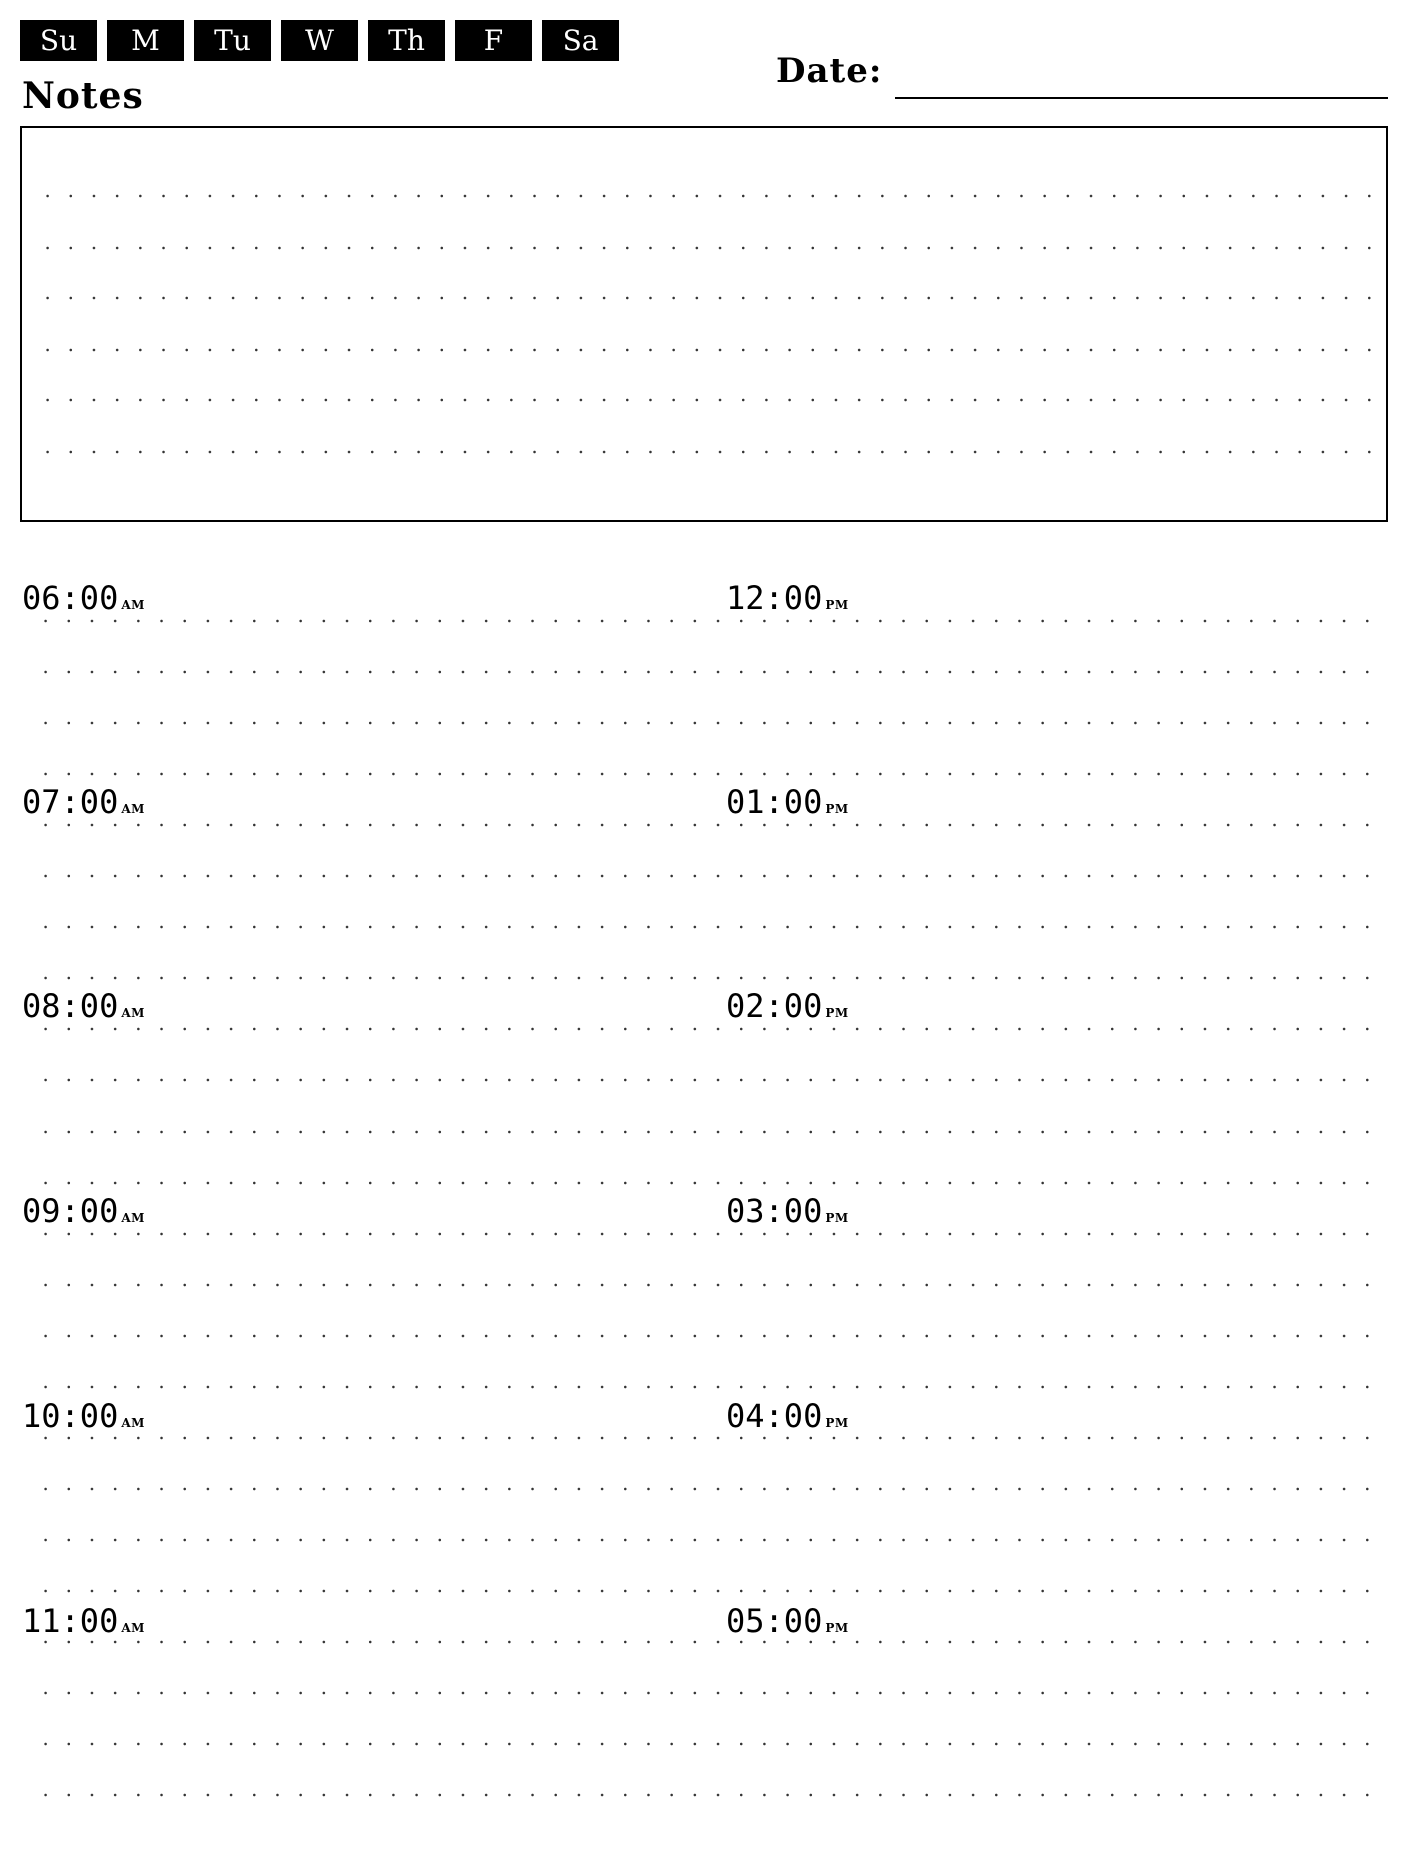  Describe the element at coordinates (83, 598) in the screenshot. I see `time-slot-label: 06:00 AM` at that location.